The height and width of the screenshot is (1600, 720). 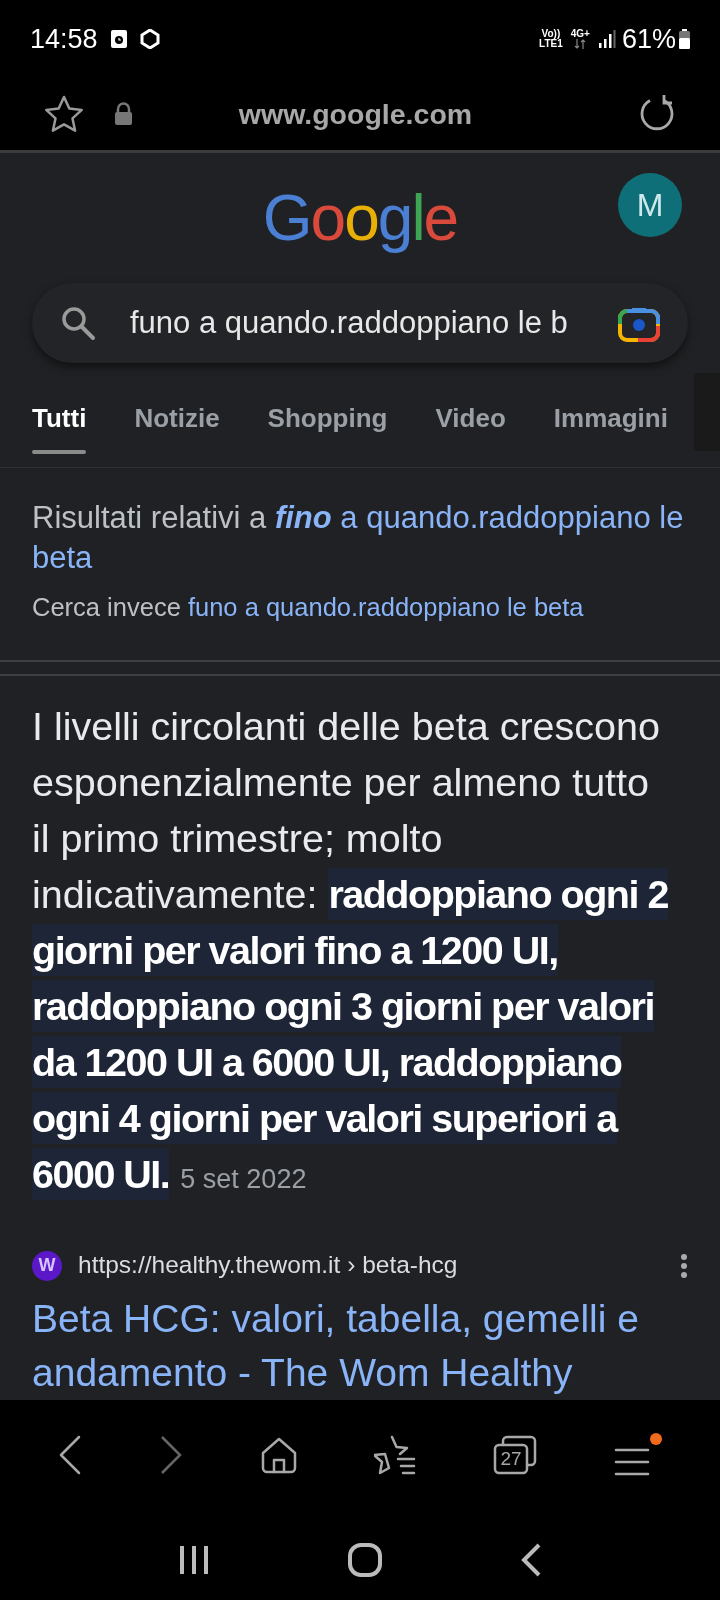 I want to click on lock-icon, so click(x=123, y=114).